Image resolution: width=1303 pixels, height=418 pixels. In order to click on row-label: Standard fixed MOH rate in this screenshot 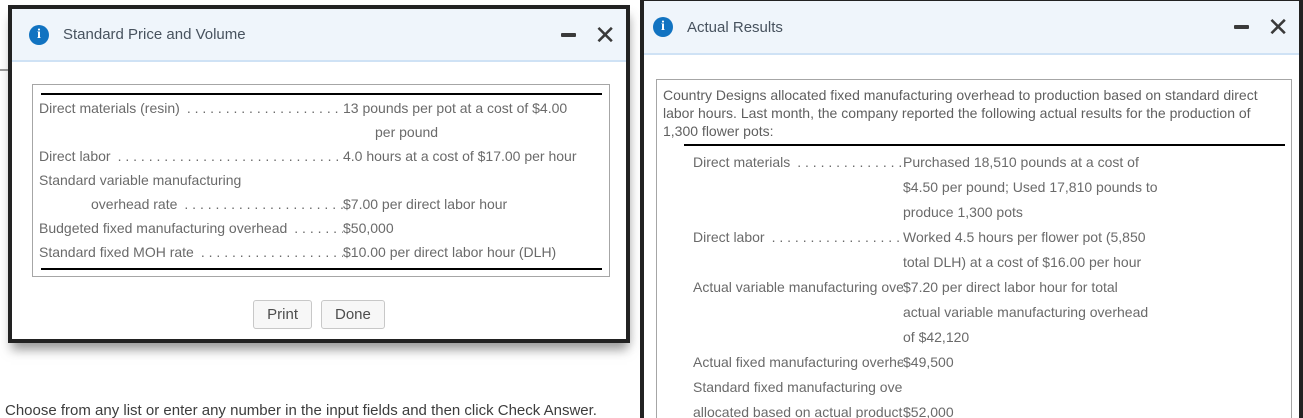, I will do `click(116, 252)`.